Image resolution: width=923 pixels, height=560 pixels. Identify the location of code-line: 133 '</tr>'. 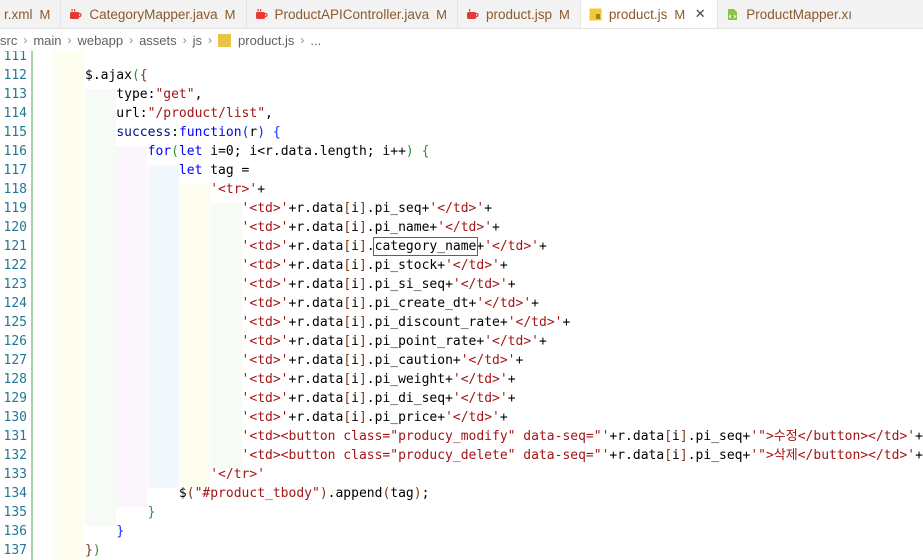
(461, 474).